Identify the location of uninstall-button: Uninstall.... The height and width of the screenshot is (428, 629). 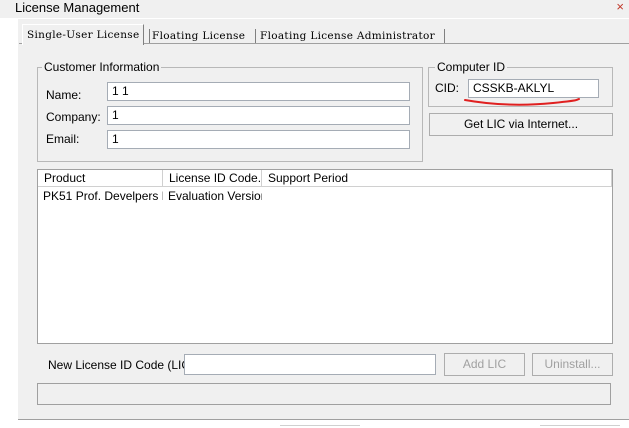
(572, 364).